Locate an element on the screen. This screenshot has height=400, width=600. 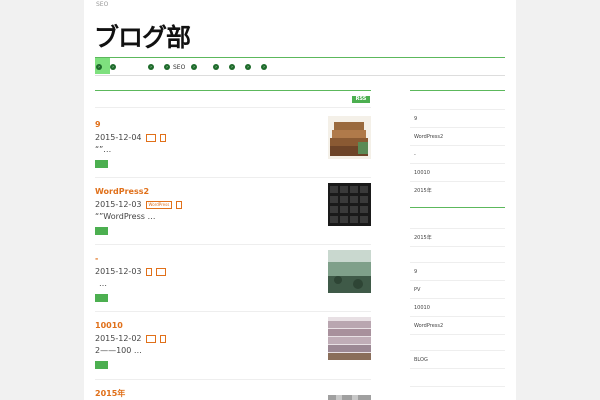
sidebar-link: BLOG is located at coordinates (457, 359).